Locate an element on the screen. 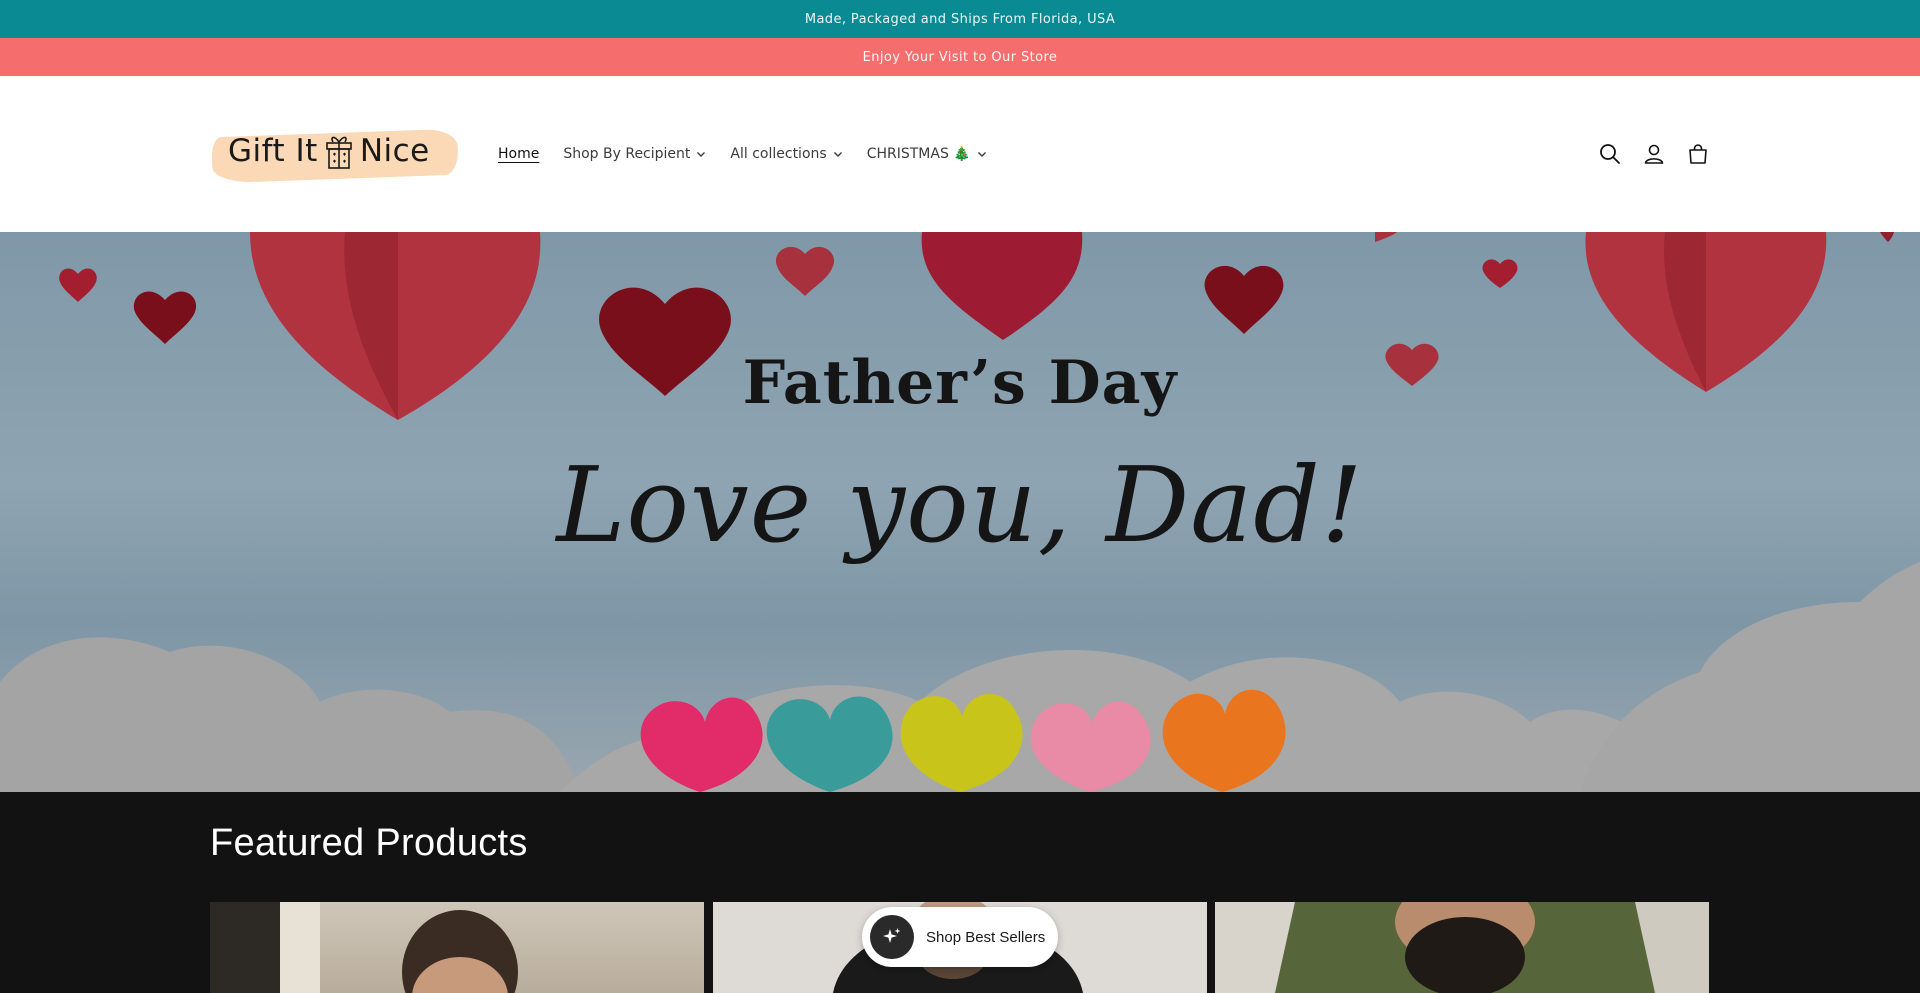  announcement-text-second: Enjoy Your Visit to Our Store is located at coordinates (960, 57).